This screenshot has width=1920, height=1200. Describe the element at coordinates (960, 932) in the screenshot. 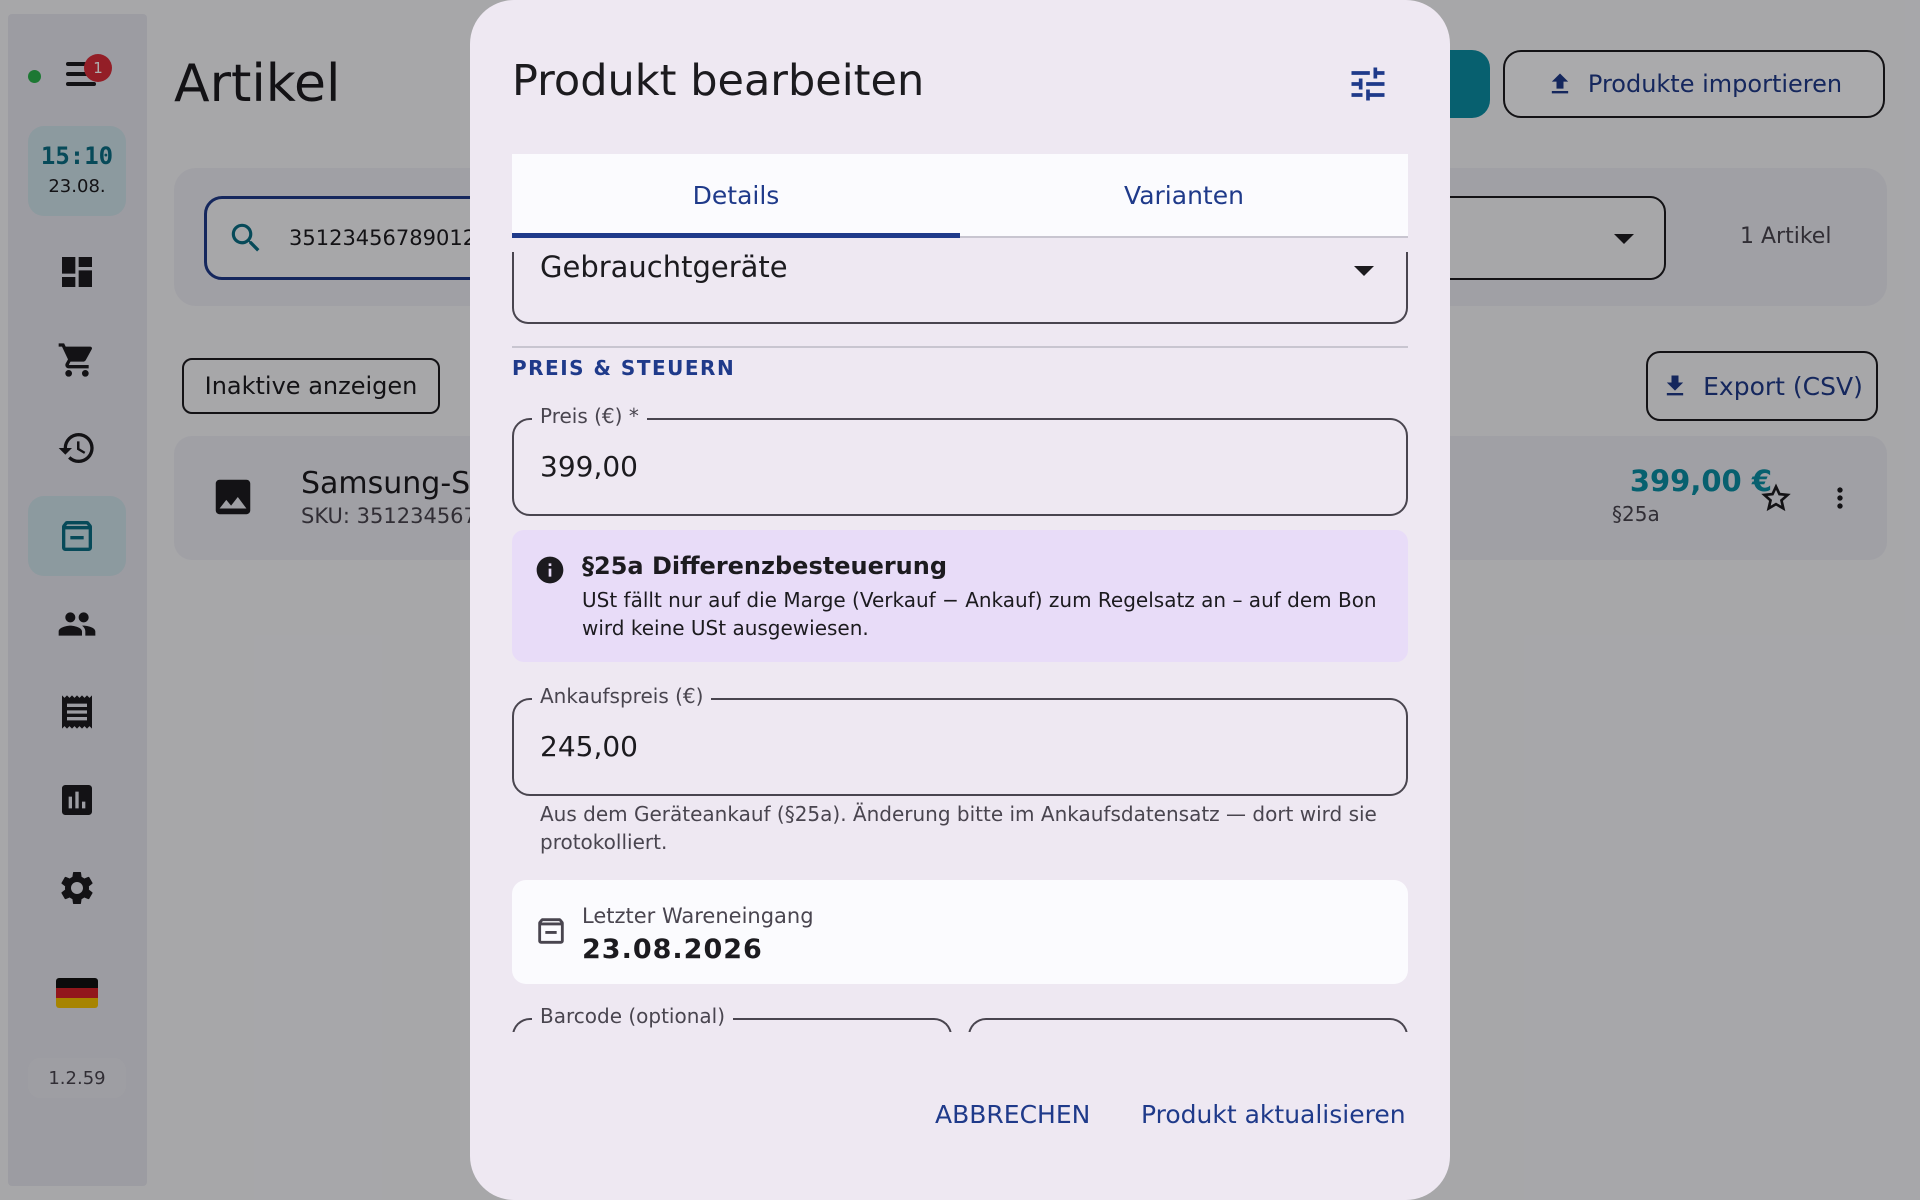

I see `last-receipt-card: Letzter Wareneingang 23.08.2026` at that location.